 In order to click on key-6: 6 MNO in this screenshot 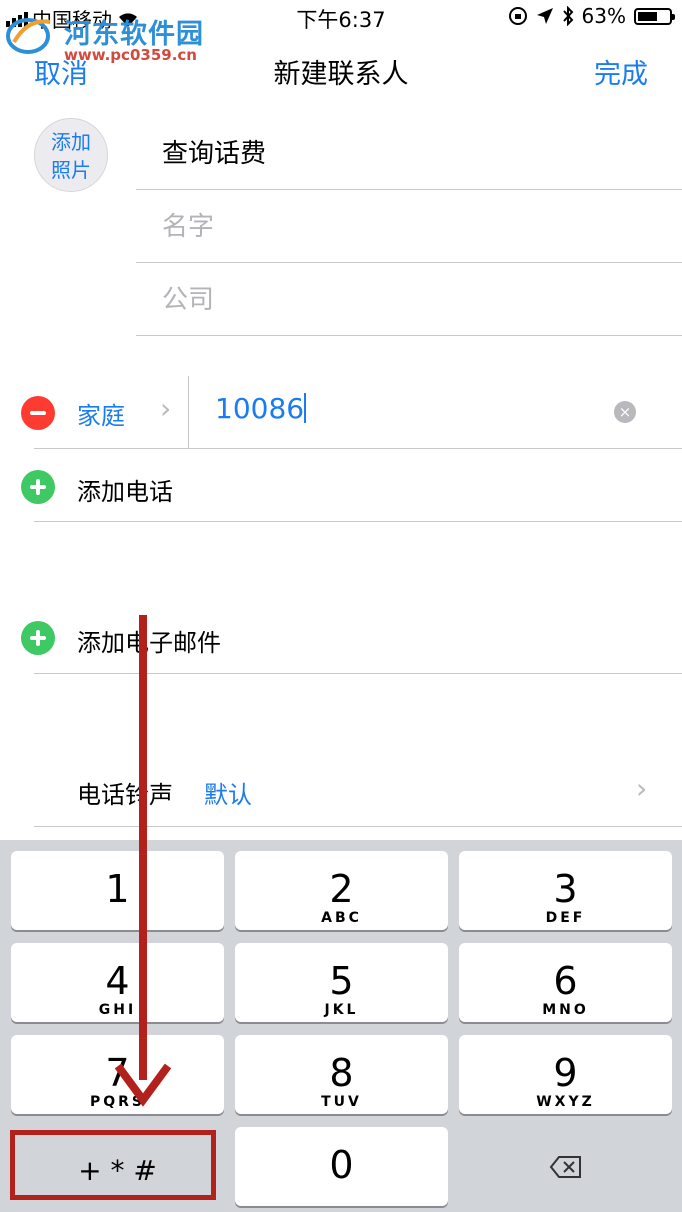, I will do `click(565, 982)`.